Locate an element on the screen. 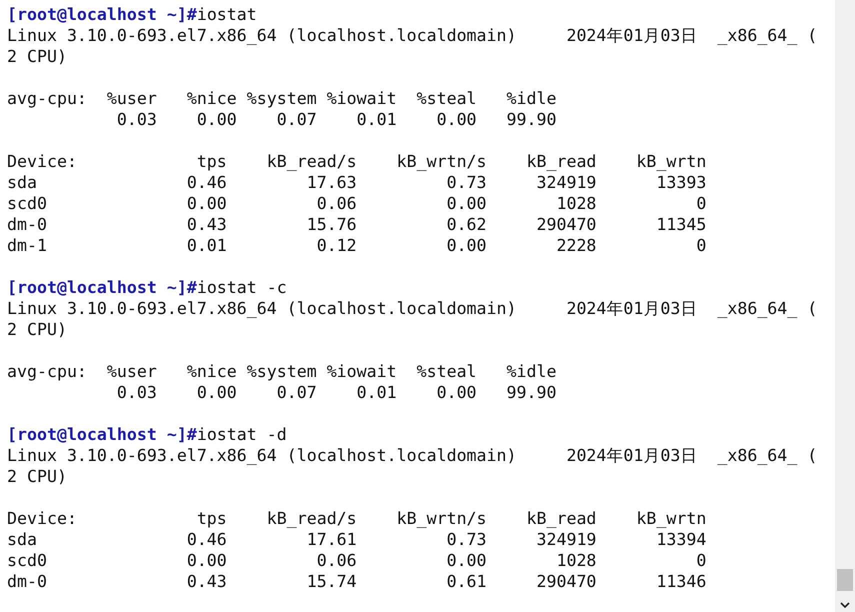 This screenshot has height=612, width=855. output-line: dm-0 0.43 15.74 0.61 290470 11346 is located at coordinates (356, 581).